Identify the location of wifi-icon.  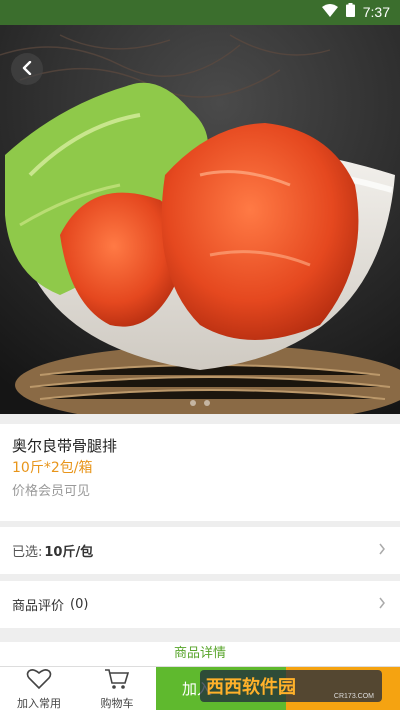
(329, 11).